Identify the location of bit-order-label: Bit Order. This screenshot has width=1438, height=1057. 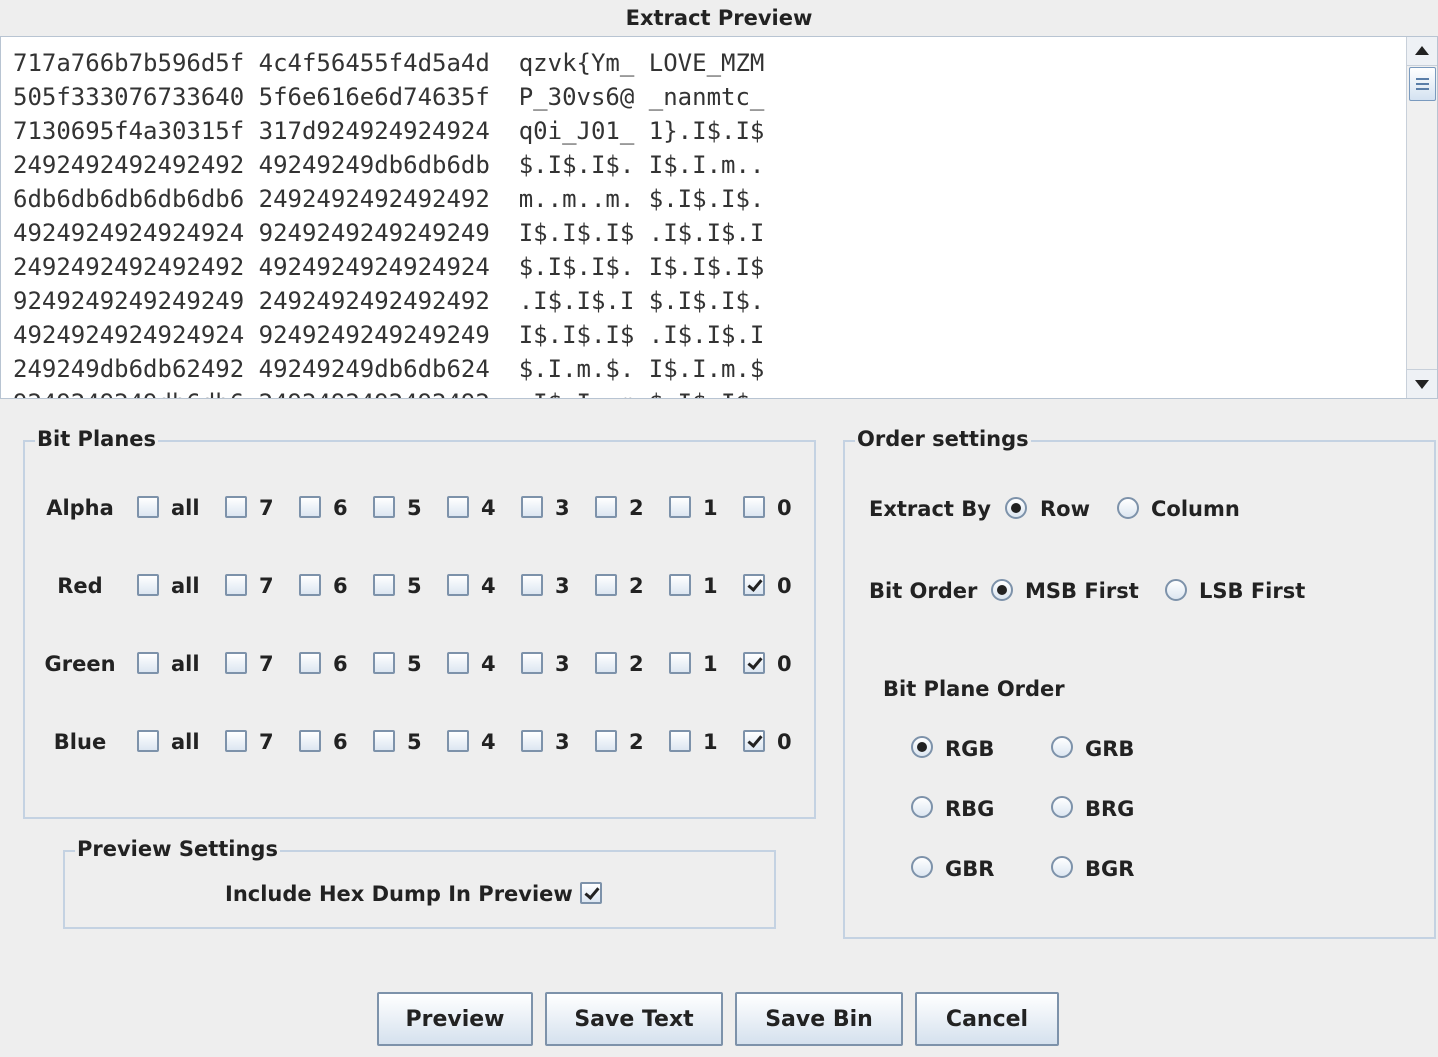
(923, 591).